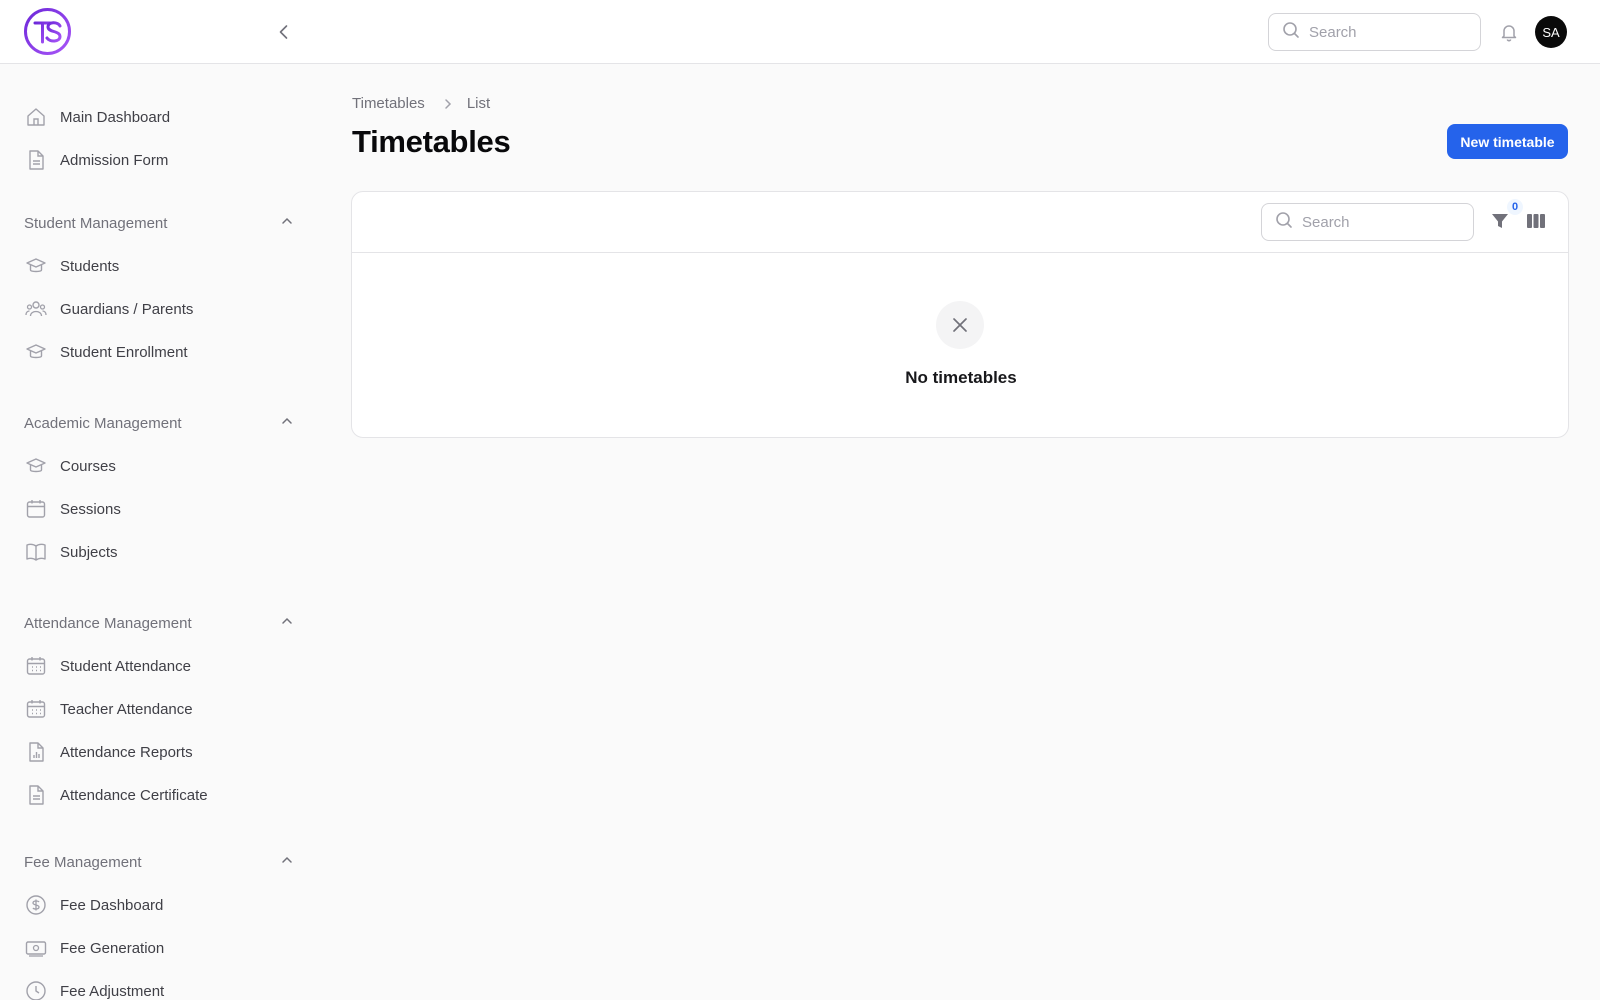 This screenshot has width=1600, height=1000. I want to click on group-title: Attendance Management, so click(108, 623).